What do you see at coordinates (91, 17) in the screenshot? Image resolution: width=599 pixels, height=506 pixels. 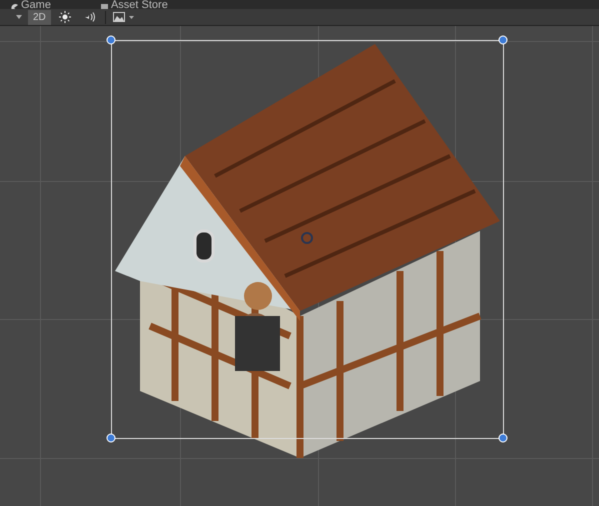 I see `speaker-icon` at bounding box center [91, 17].